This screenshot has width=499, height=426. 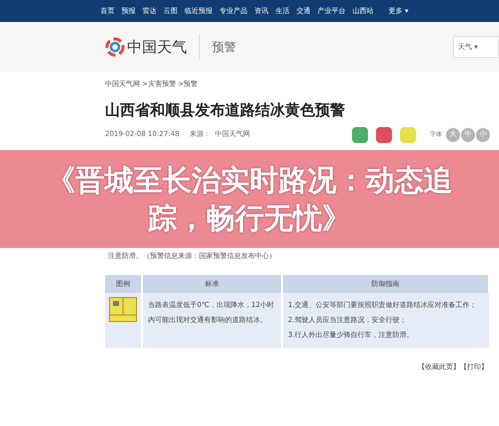 What do you see at coordinates (115, 47) in the screenshot?
I see `logo-icon` at bounding box center [115, 47].